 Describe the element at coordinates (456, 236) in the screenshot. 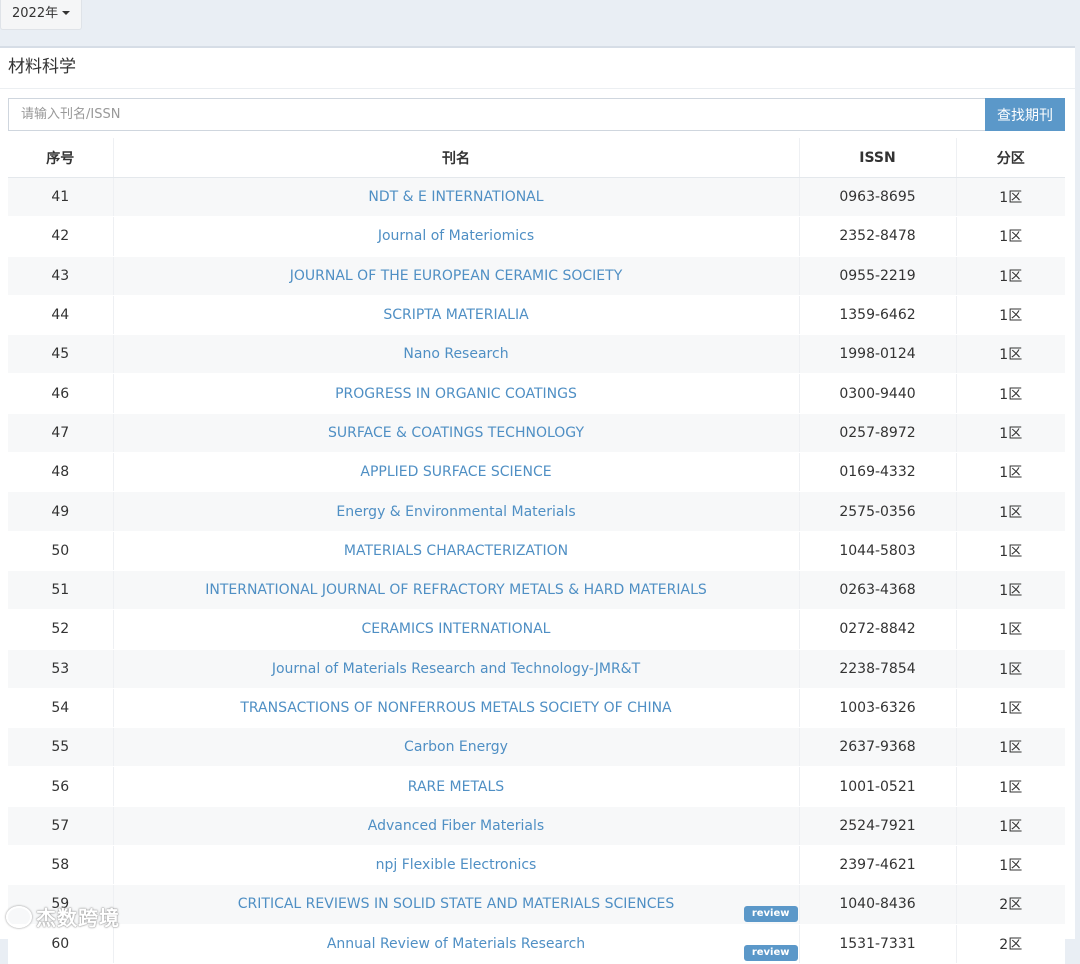

I see `journal-link: Journal of Materiomics` at that location.